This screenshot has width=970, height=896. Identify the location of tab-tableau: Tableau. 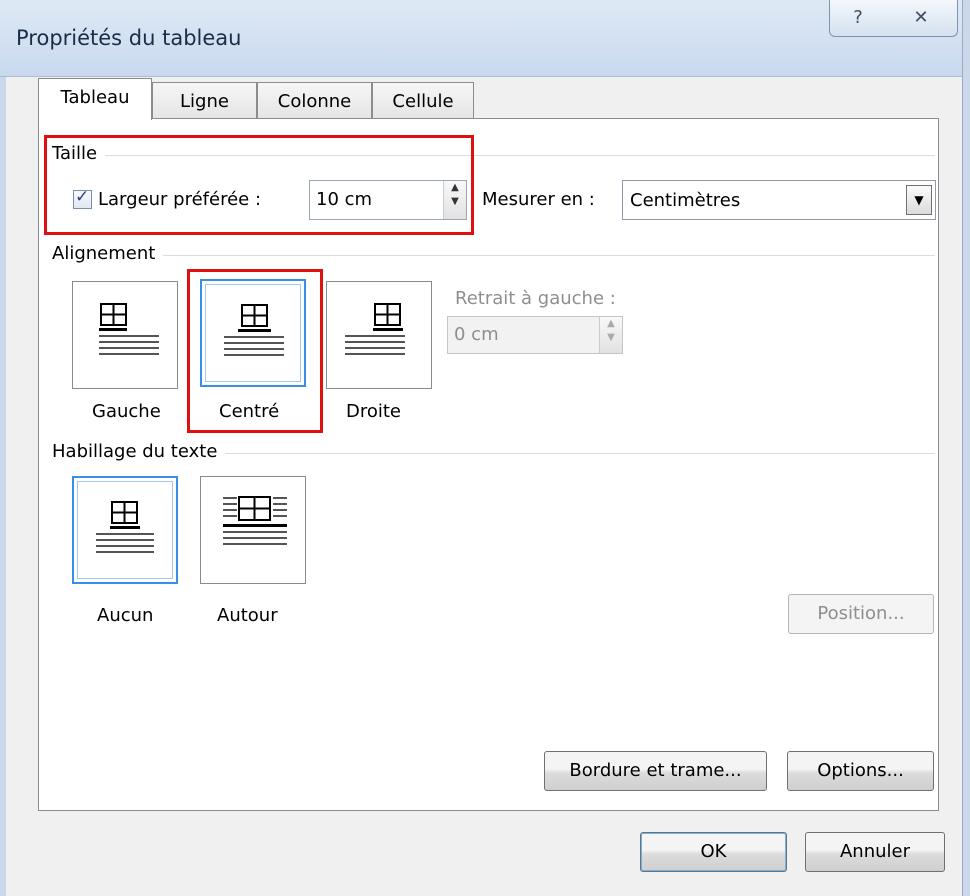
(95, 99).